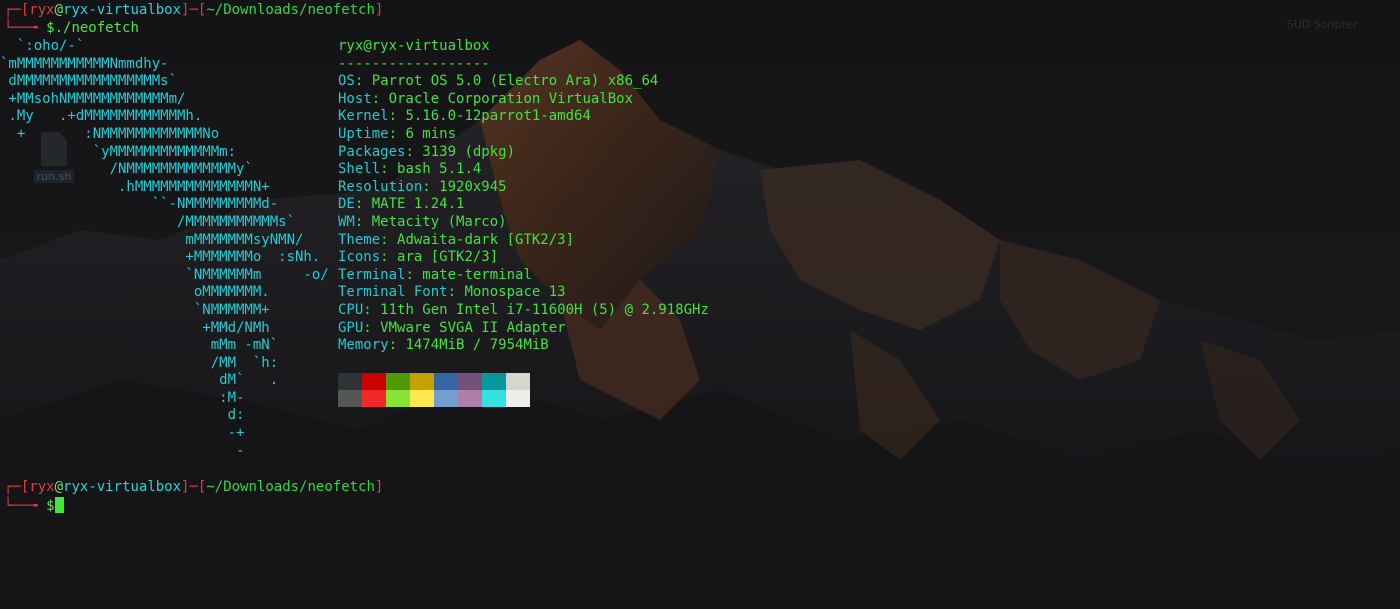 This screenshot has height=609, width=1400. I want to click on info-title-at: @, so click(367, 46).